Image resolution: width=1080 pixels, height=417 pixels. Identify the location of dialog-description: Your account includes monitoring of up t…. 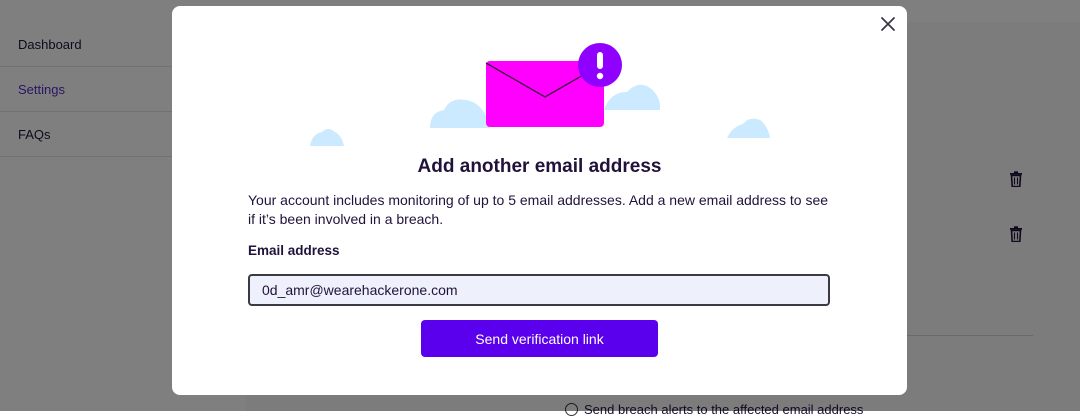
(538, 209).